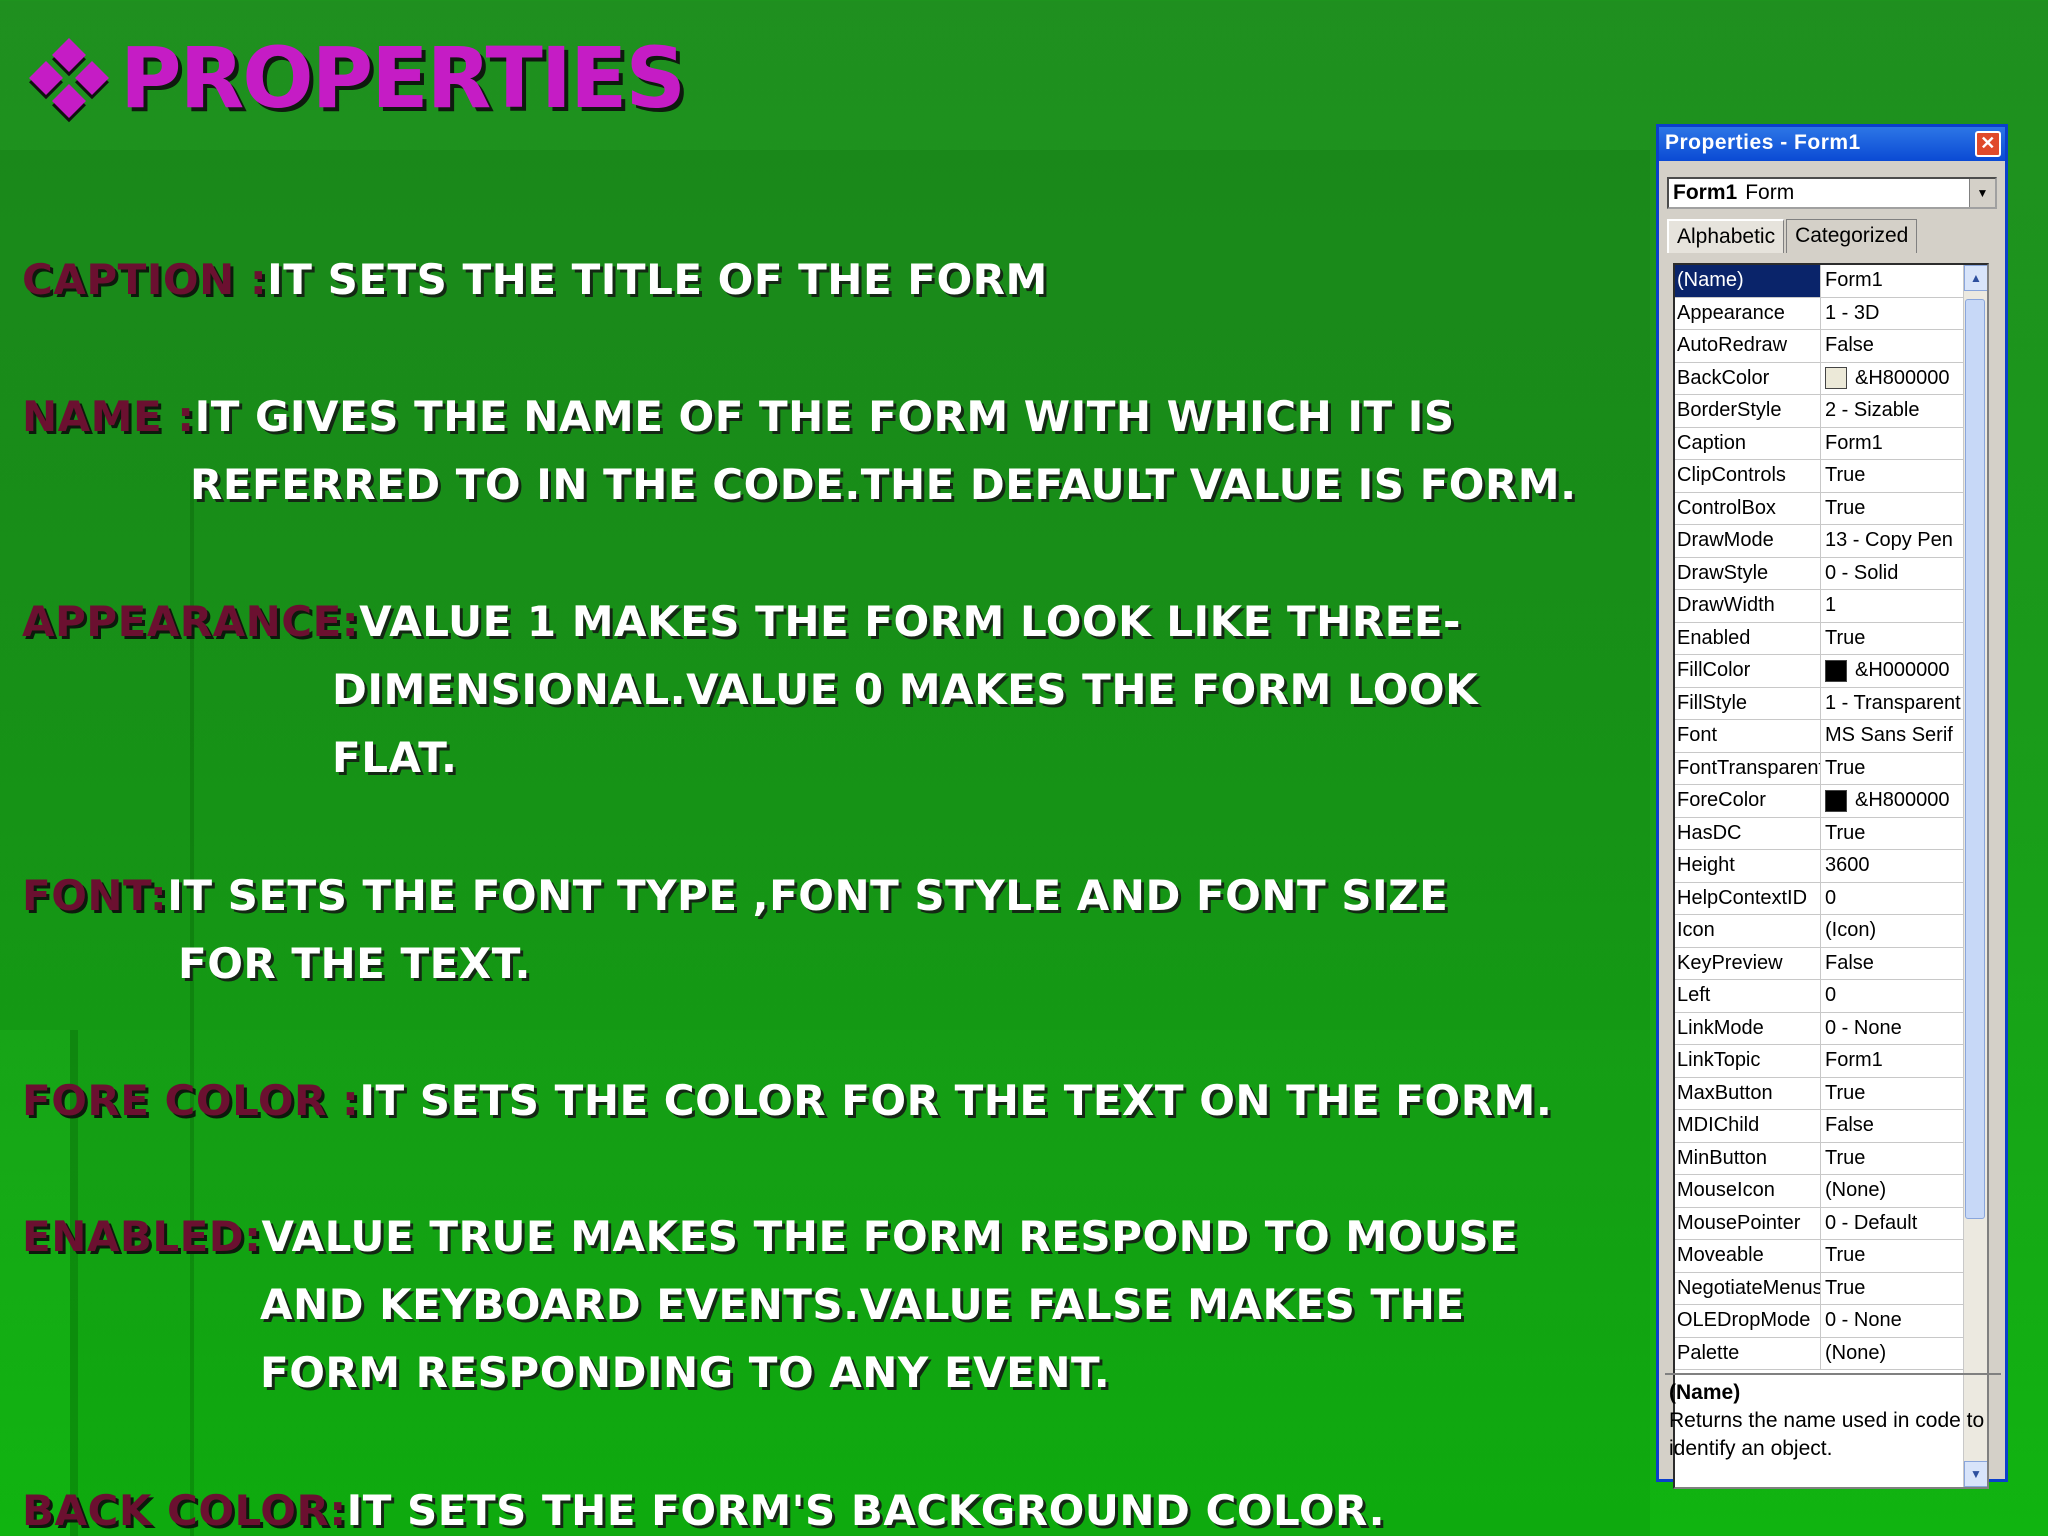  I want to click on property-value-cell: 13 - Copy Pen, so click(1893, 541).